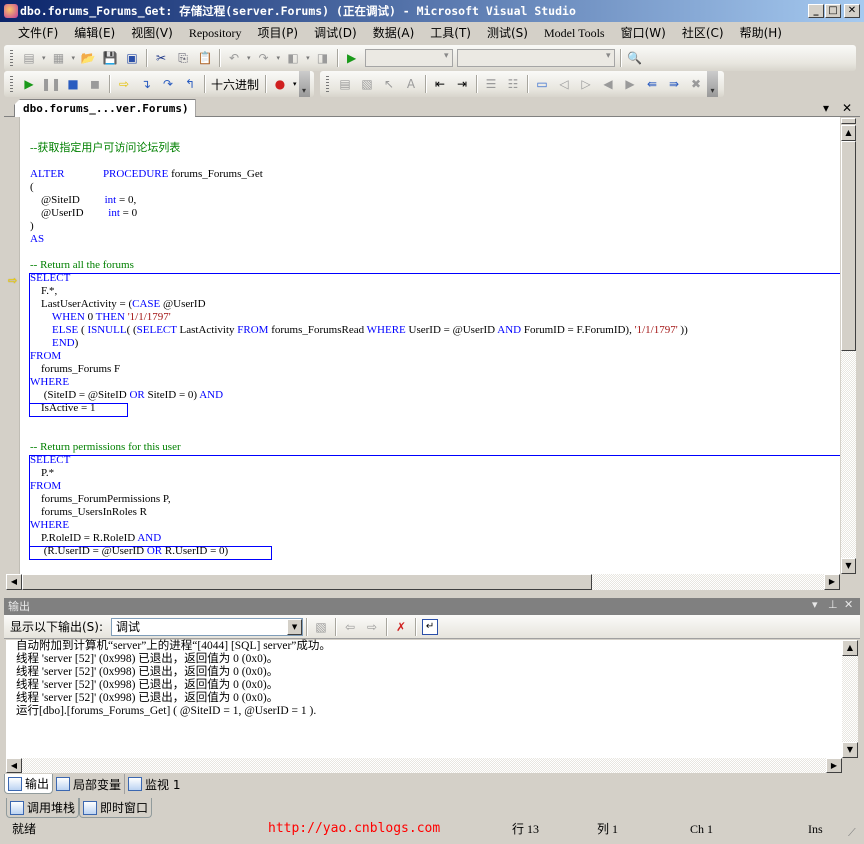  What do you see at coordinates (293, 58) in the screenshot?
I see `navigate-backward-icon: ◧` at bounding box center [293, 58].